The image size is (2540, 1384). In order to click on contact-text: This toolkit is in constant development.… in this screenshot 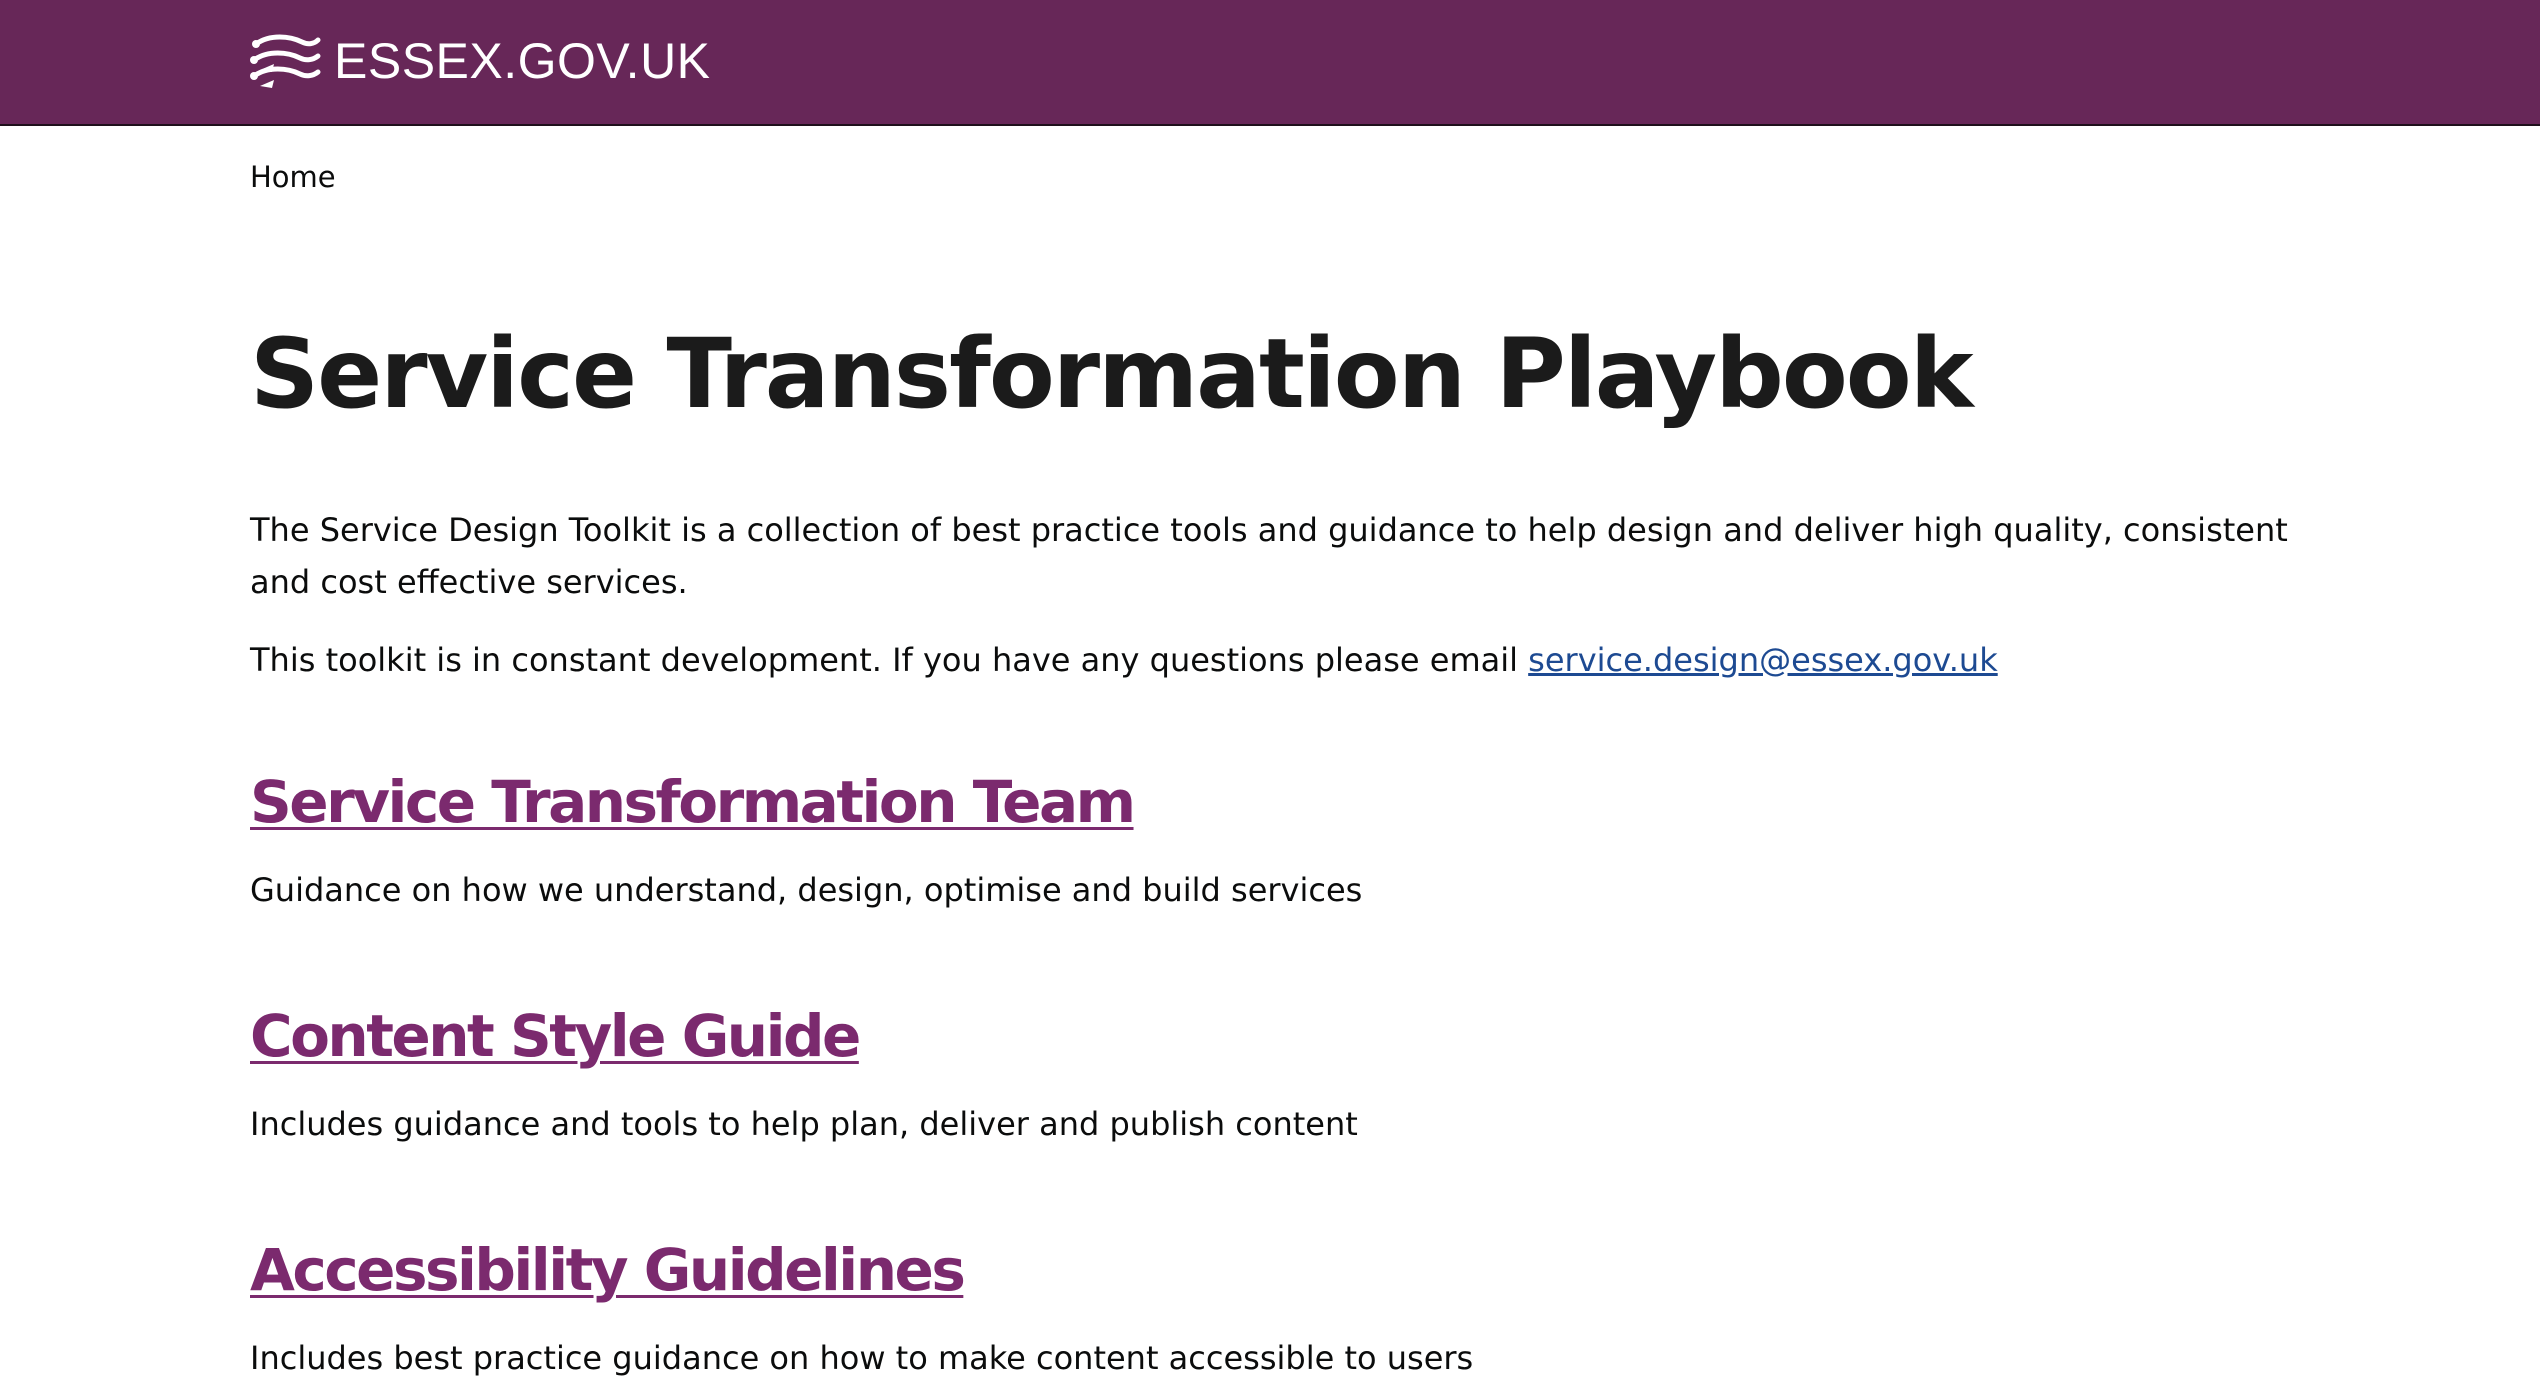, I will do `click(889, 660)`.